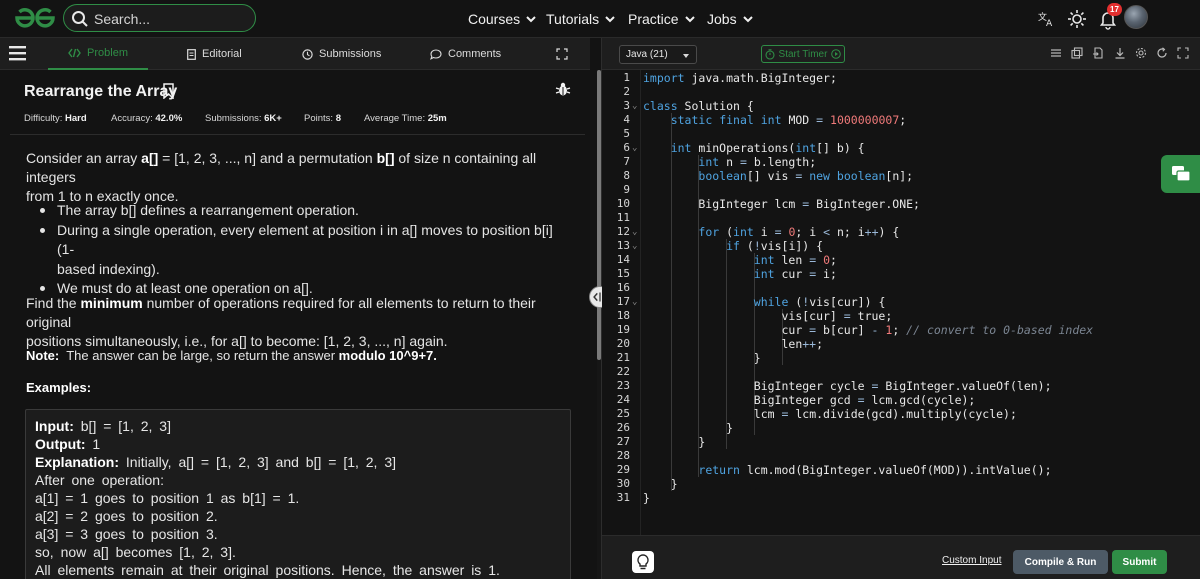 The width and height of the screenshot is (1200, 579). Describe the element at coordinates (836, 54) in the screenshot. I see `play-icon` at that location.